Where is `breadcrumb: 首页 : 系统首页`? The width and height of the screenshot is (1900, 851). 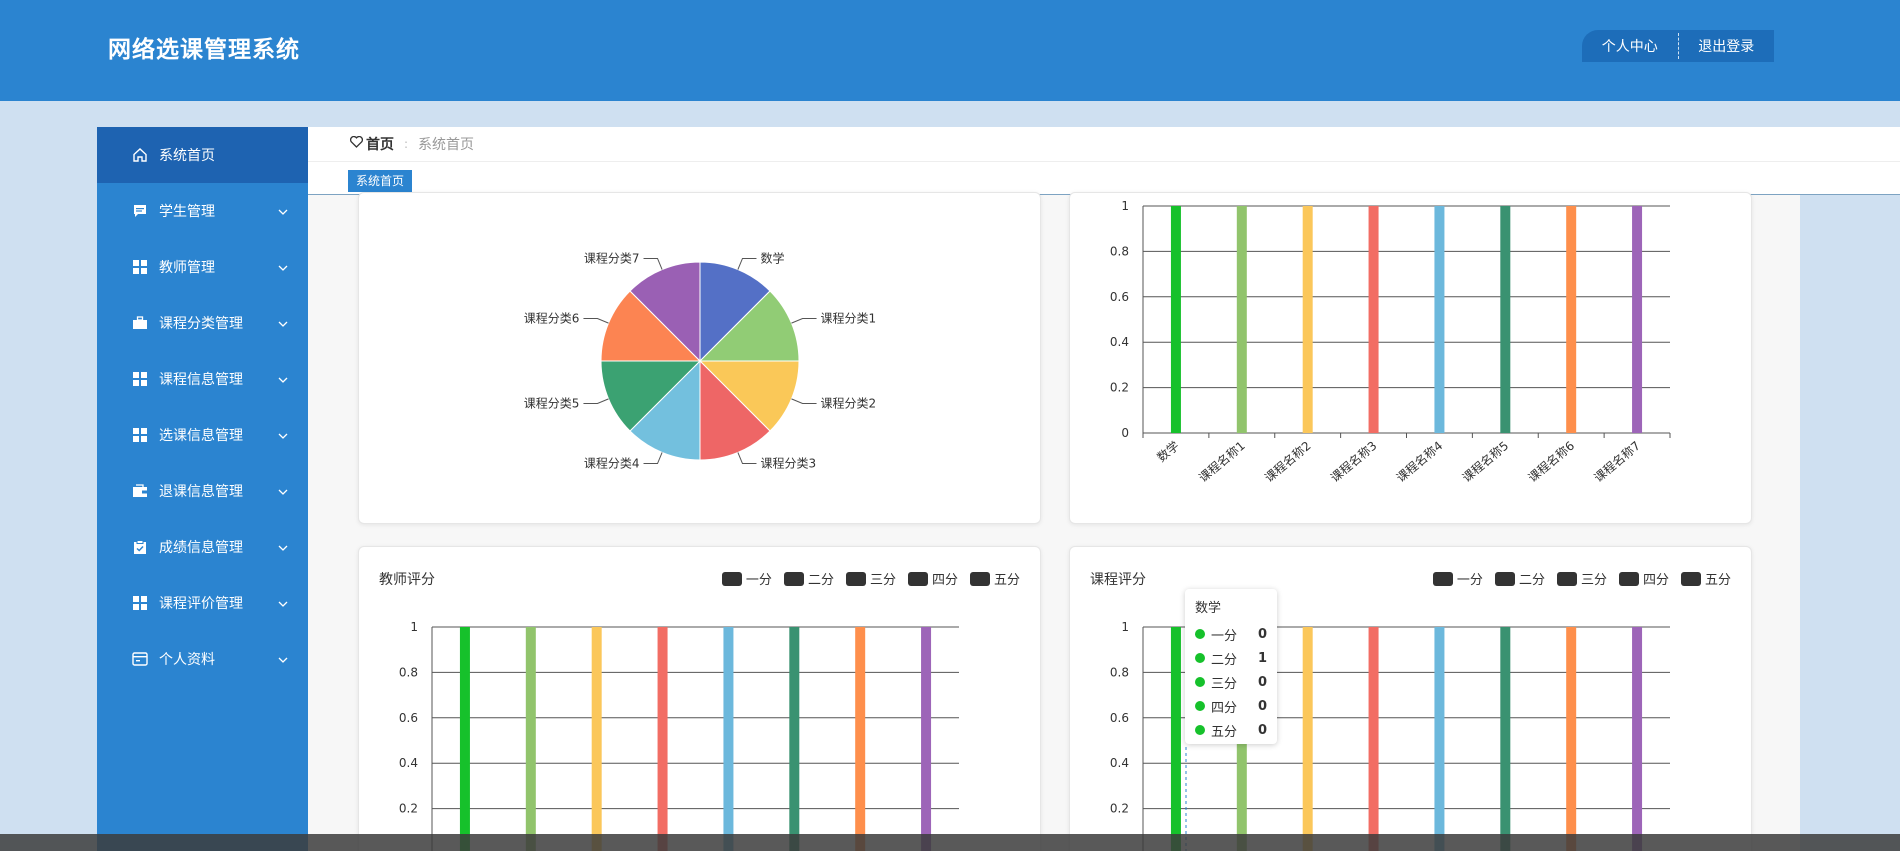
breadcrumb: 首页 : 系统首页 is located at coordinates (1104, 144).